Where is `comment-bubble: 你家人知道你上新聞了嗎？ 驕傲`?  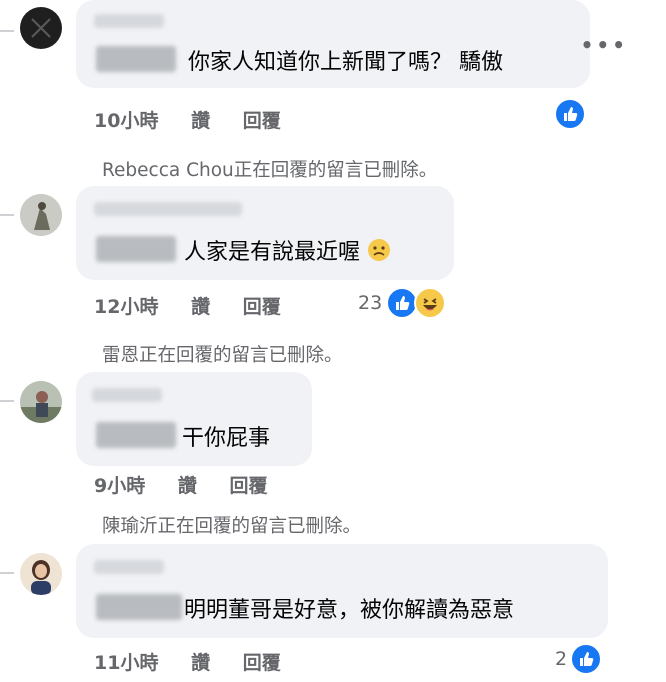
comment-bubble: 你家人知道你上新聞了嗎？ 驕傲 is located at coordinates (333, 44).